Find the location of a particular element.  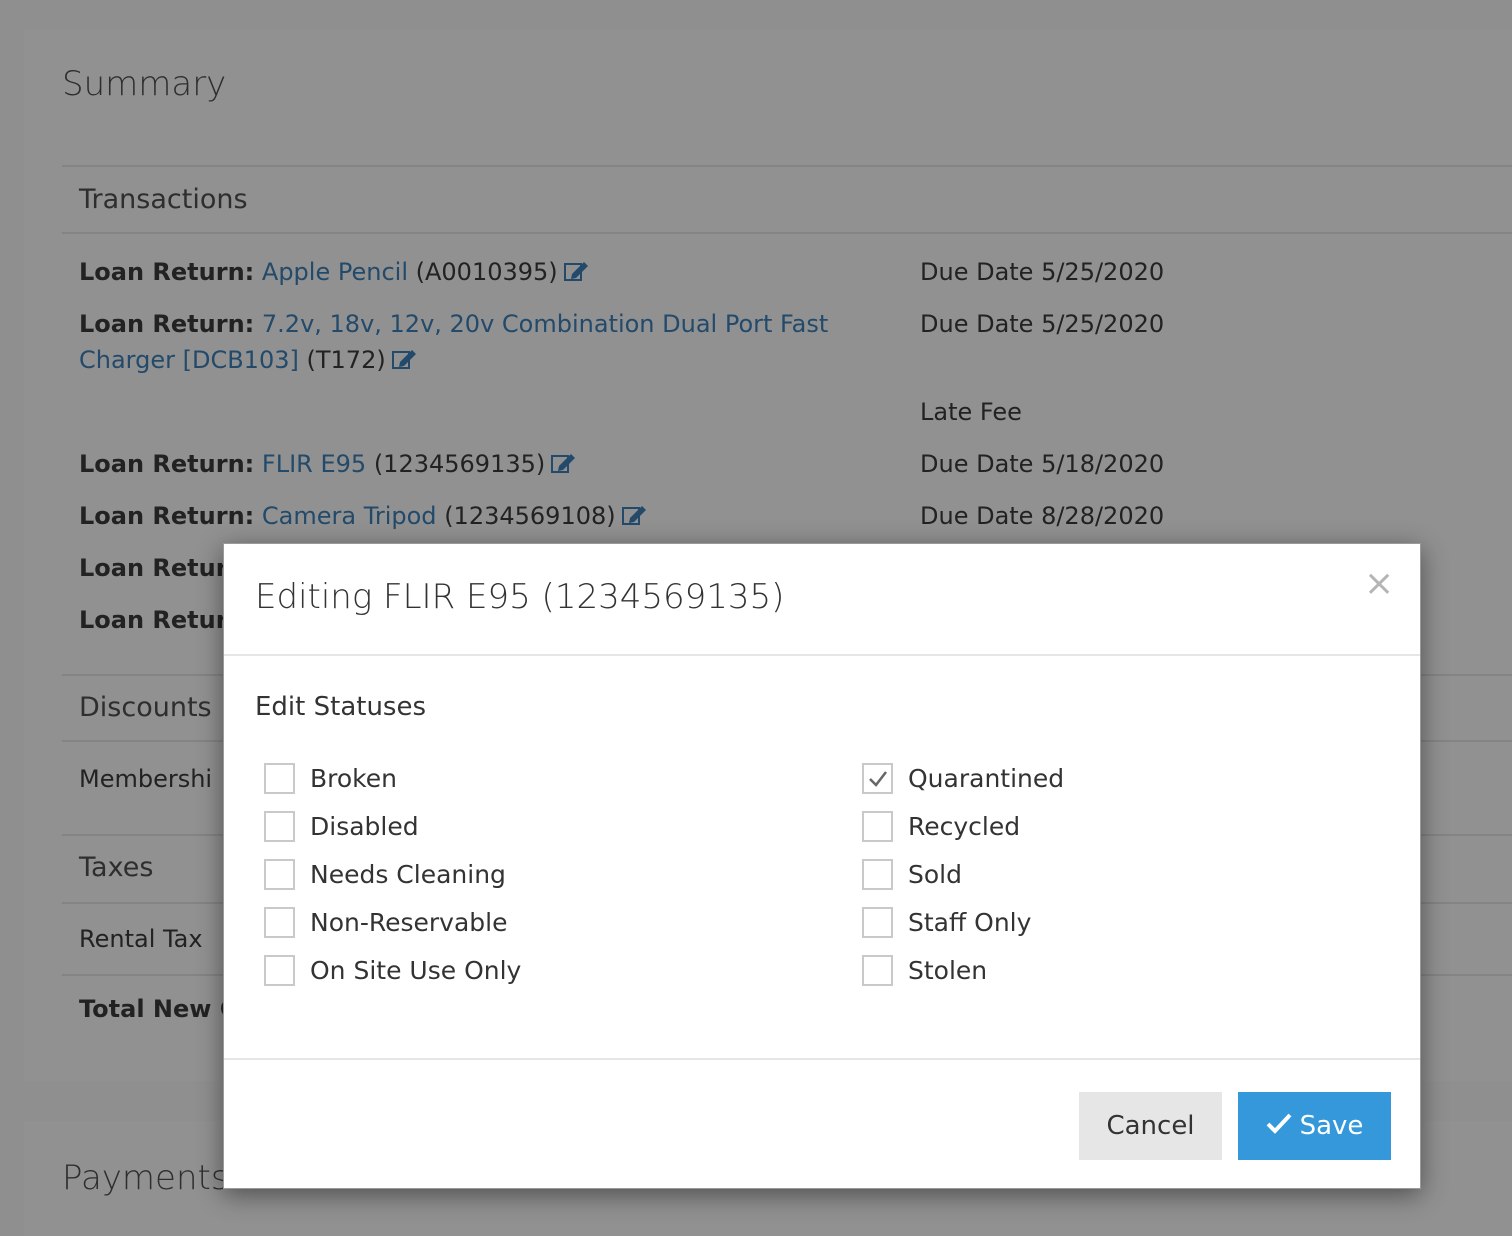

total-label: Total New C is located at coordinates (158, 1009).